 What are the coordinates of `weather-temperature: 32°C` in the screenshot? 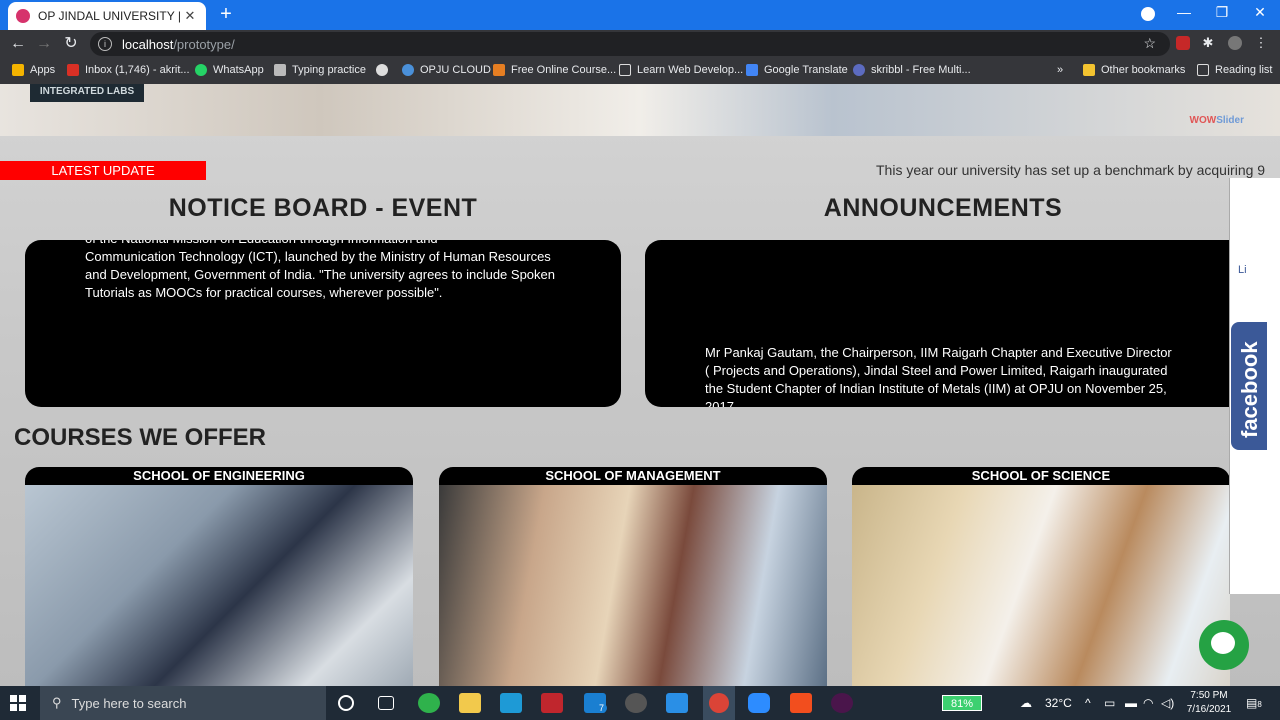 It's located at (1058, 703).